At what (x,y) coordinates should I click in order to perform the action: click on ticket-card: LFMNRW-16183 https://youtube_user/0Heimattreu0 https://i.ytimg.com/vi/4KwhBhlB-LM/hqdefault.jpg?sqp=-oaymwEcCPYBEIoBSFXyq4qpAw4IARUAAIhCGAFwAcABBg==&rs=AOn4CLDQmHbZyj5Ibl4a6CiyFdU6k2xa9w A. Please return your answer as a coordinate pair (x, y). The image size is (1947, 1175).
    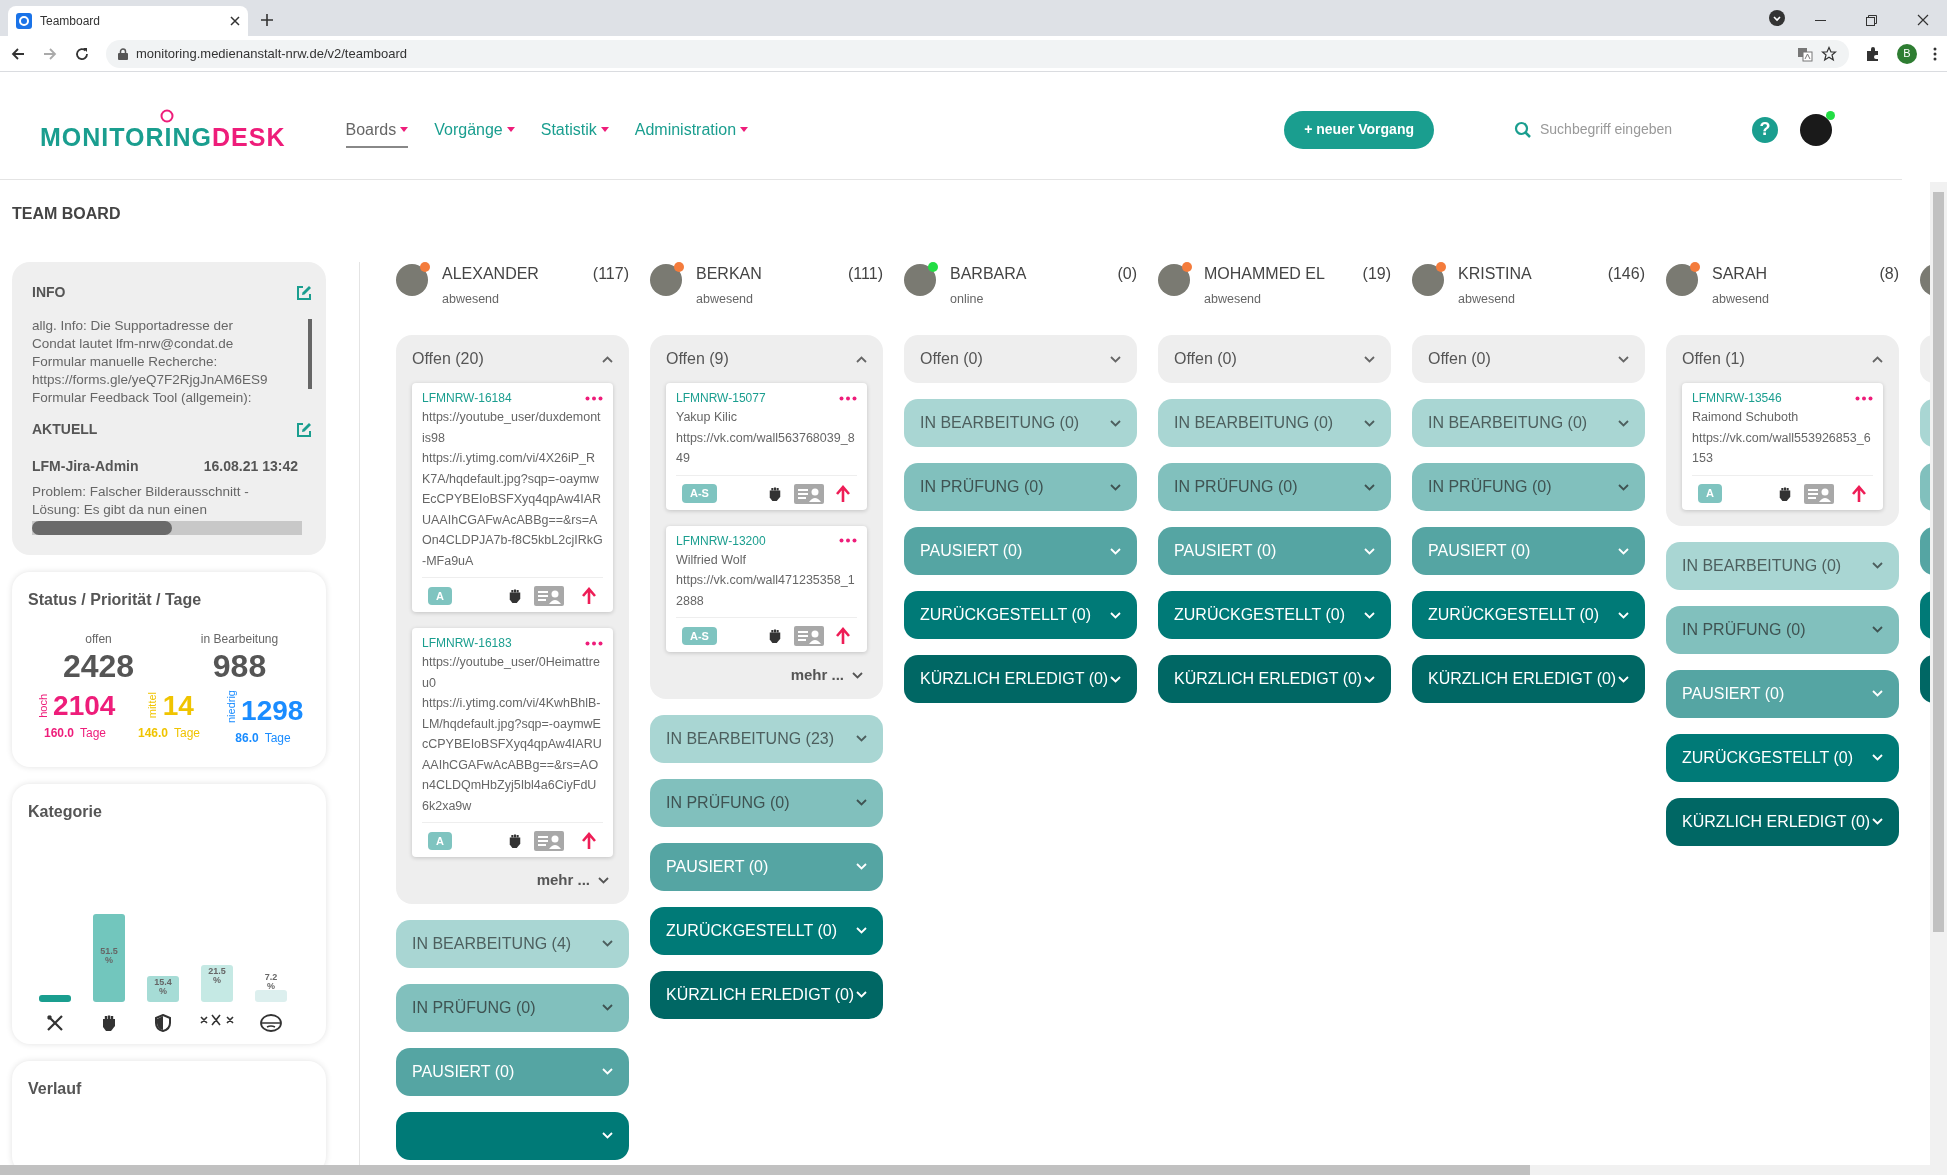
    Looking at the image, I should click on (512, 742).